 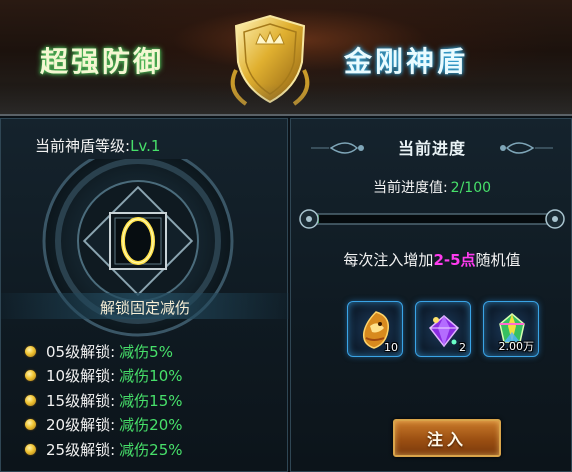 I want to click on golden-ring-emblem-icon, so click(x=138, y=248).